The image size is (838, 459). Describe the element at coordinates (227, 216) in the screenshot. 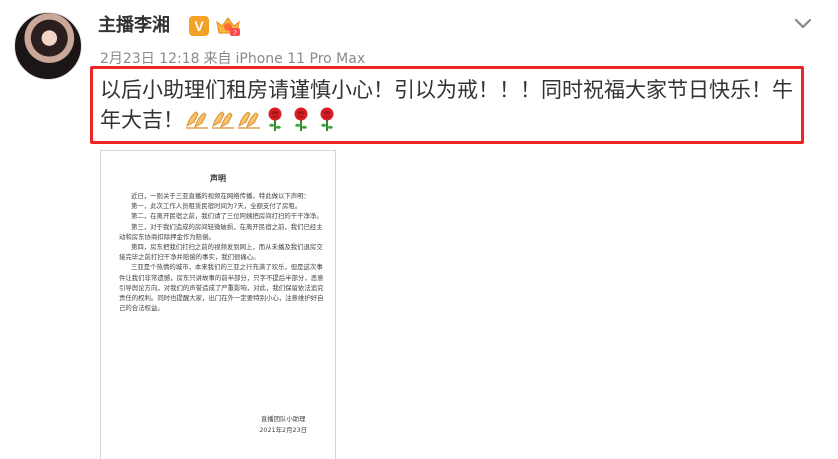

I see `document-paragraph: 第二，在离开民宿之前，我们请了三位阿姨把房间打扫的干干净净。` at that location.